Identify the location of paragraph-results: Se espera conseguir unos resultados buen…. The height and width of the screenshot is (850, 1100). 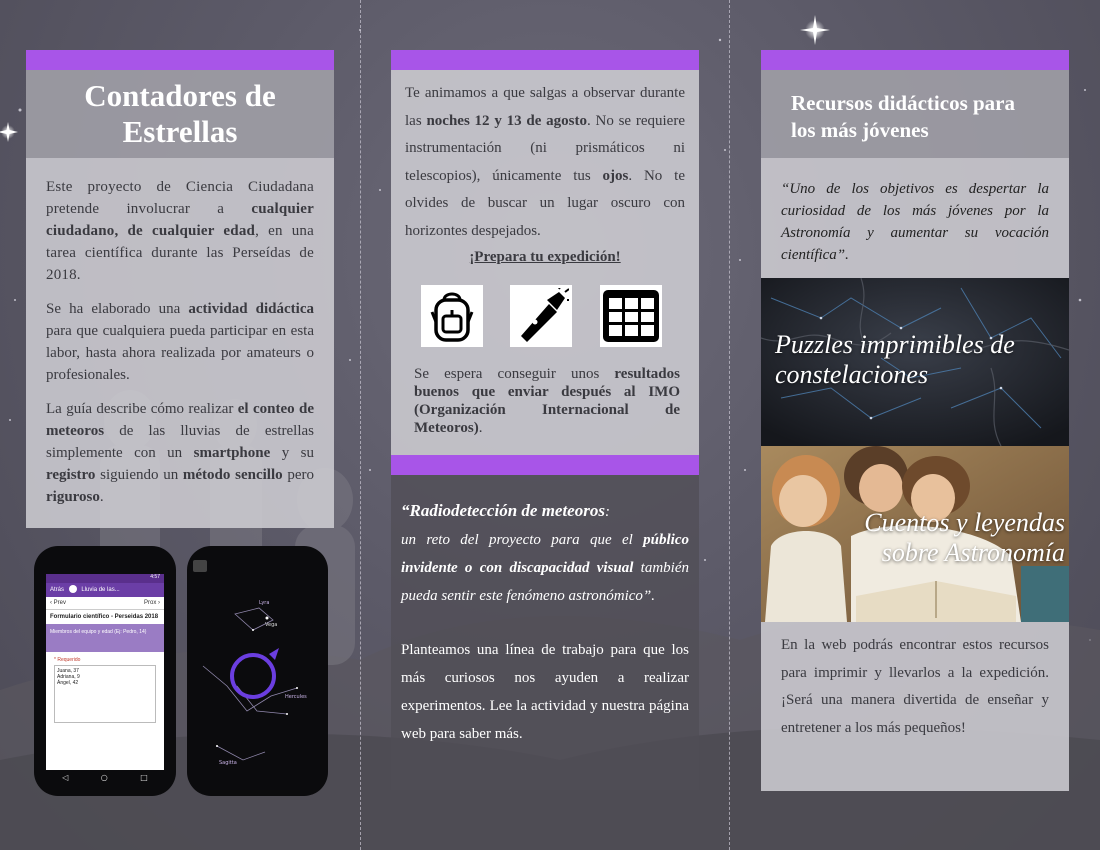
(547, 401).